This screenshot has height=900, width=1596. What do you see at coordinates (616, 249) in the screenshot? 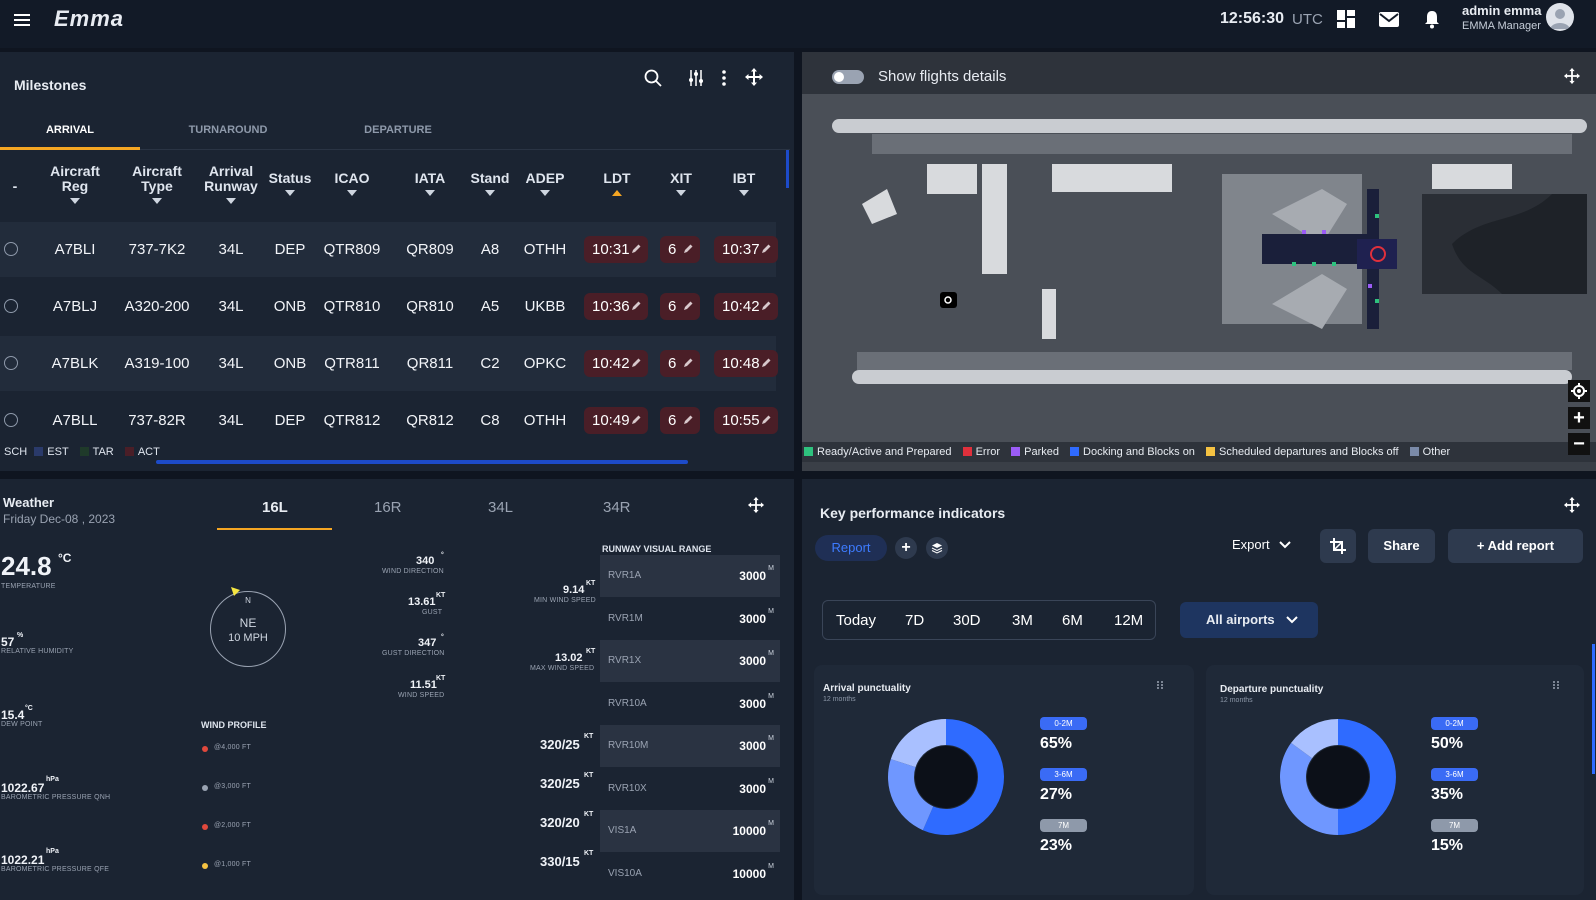
I see `cell-ldt-editable: 10:31` at bounding box center [616, 249].